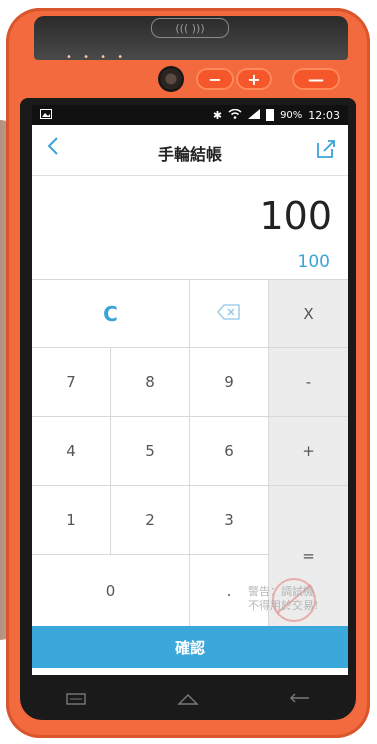 This screenshot has height=744, width=377. What do you see at coordinates (254, 79) in the screenshot?
I see `volume-up-button: +` at bounding box center [254, 79].